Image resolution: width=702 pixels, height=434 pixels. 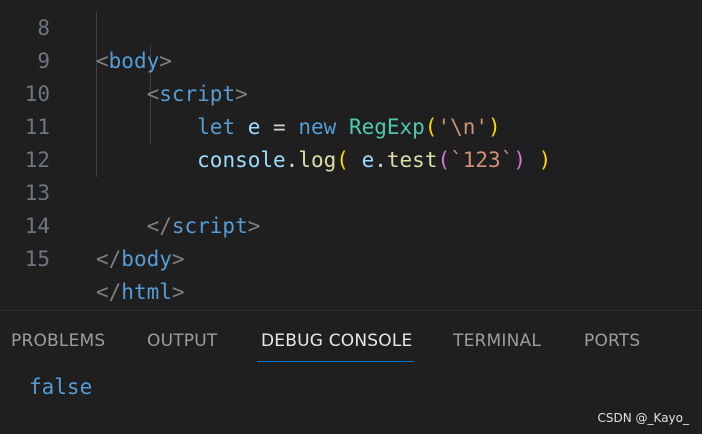 I want to click on tab-problems: PROBLEMS, so click(x=58, y=341).